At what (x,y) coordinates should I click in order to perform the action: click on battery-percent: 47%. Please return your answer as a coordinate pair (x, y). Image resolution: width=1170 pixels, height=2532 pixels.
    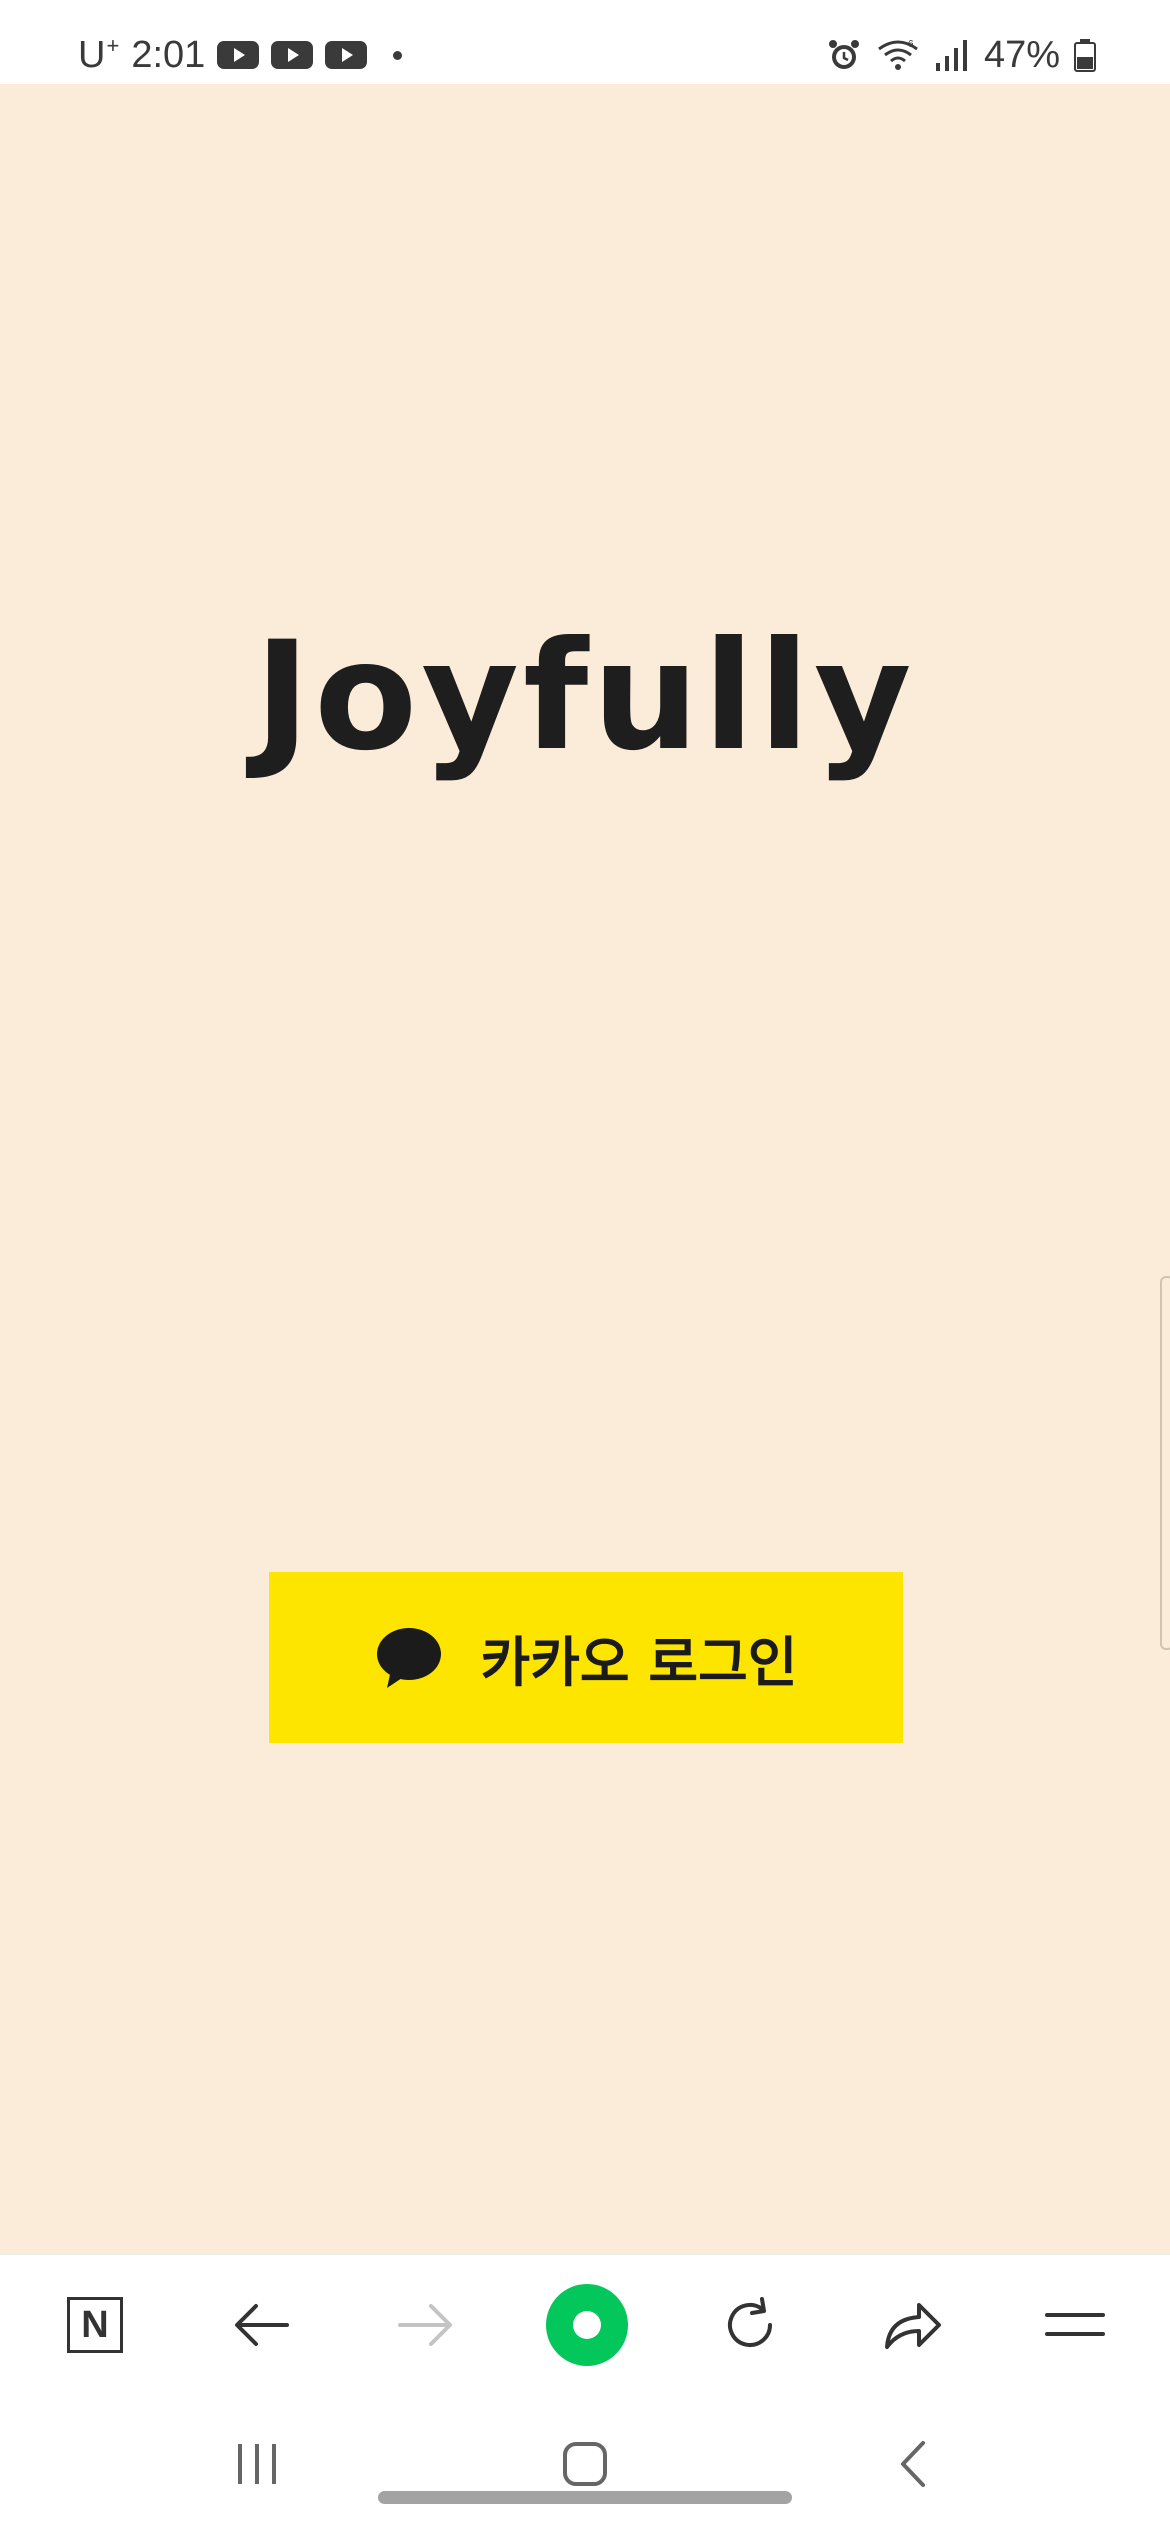
    Looking at the image, I should click on (1021, 54).